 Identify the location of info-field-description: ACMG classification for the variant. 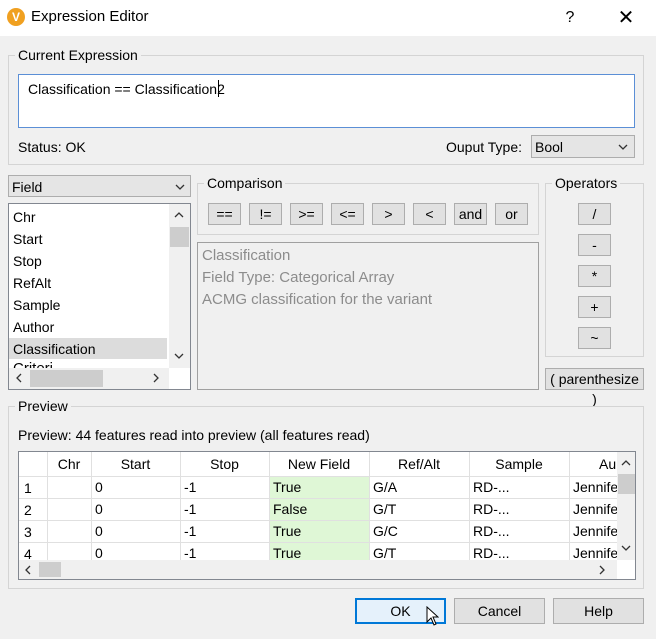
(317, 299).